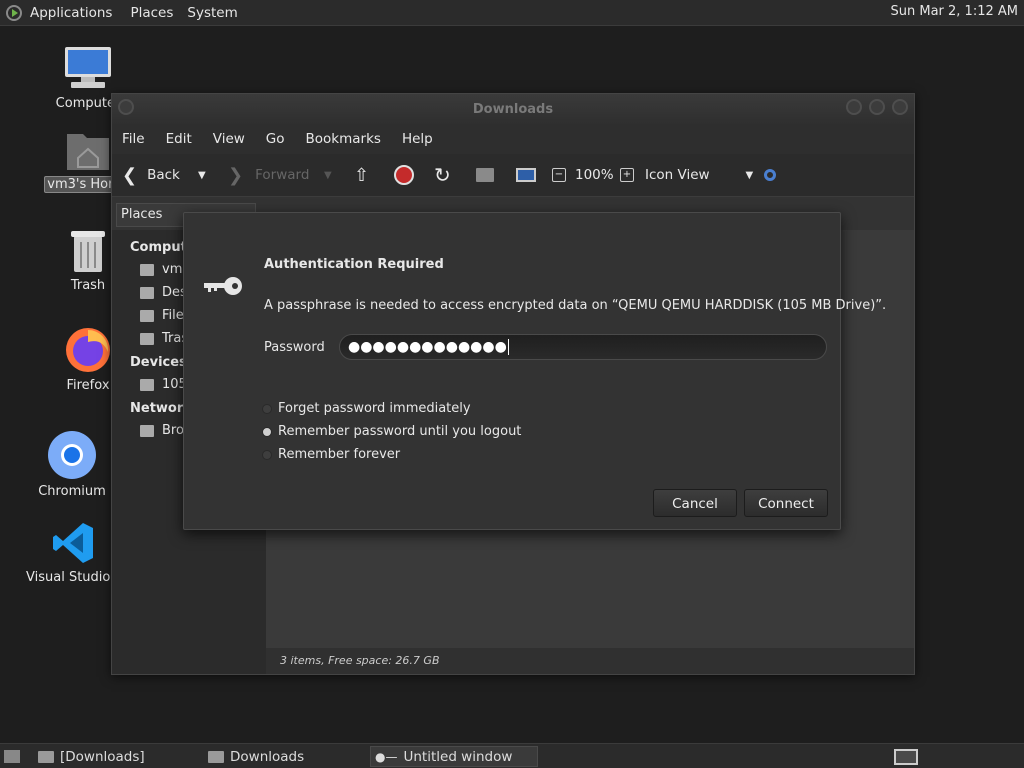 The width and height of the screenshot is (1024, 768). I want to click on password-label: Password, so click(294, 347).